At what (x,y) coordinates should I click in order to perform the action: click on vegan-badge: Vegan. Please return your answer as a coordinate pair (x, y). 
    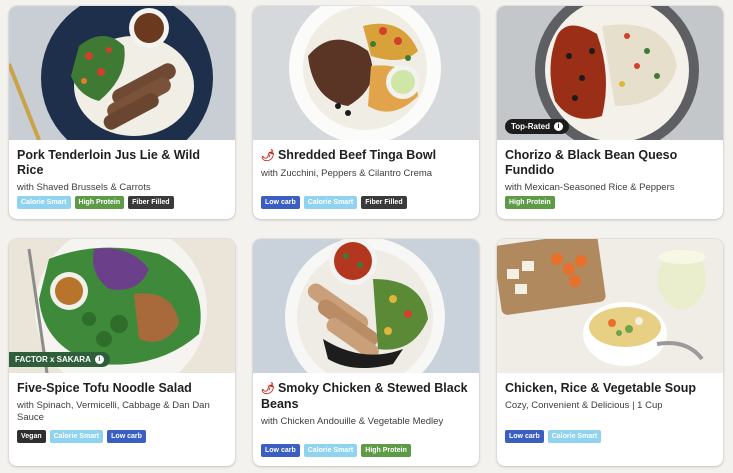
    Looking at the image, I should click on (31, 436).